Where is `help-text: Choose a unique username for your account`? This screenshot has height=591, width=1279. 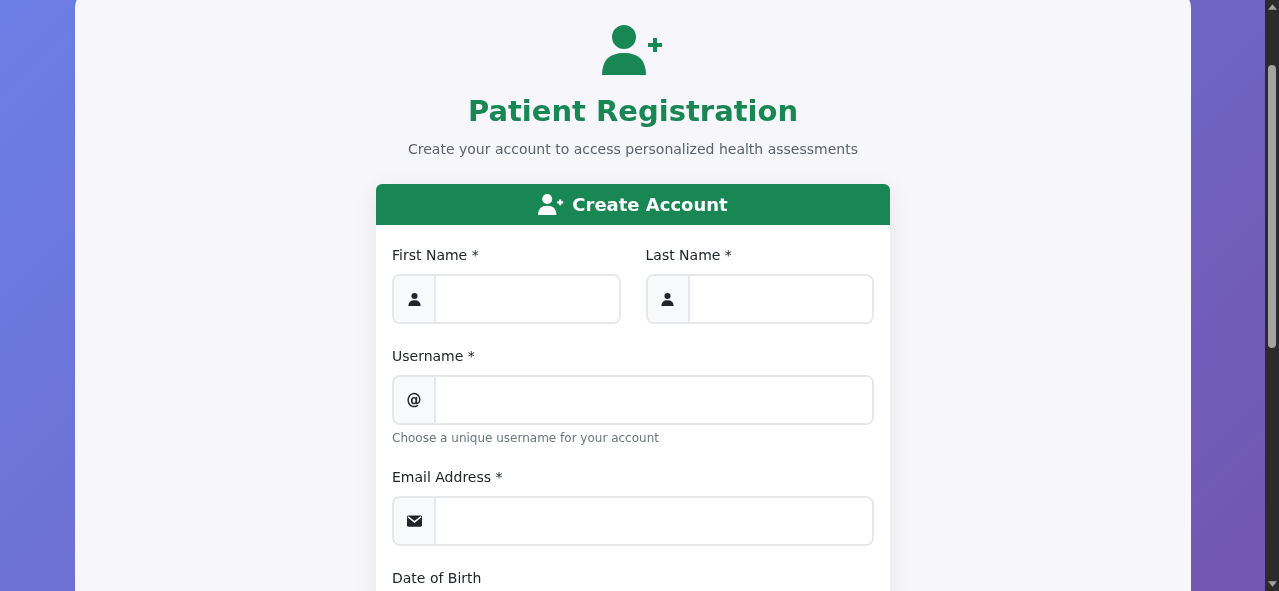 help-text: Choose a unique username for your account is located at coordinates (526, 438).